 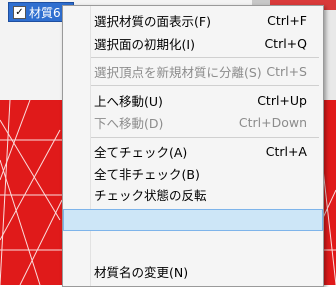 What do you see at coordinates (193, 151) in the screenshot?
I see `menu-item-check-all: 全てチェック(A) Ctrl+A` at bounding box center [193, 151].